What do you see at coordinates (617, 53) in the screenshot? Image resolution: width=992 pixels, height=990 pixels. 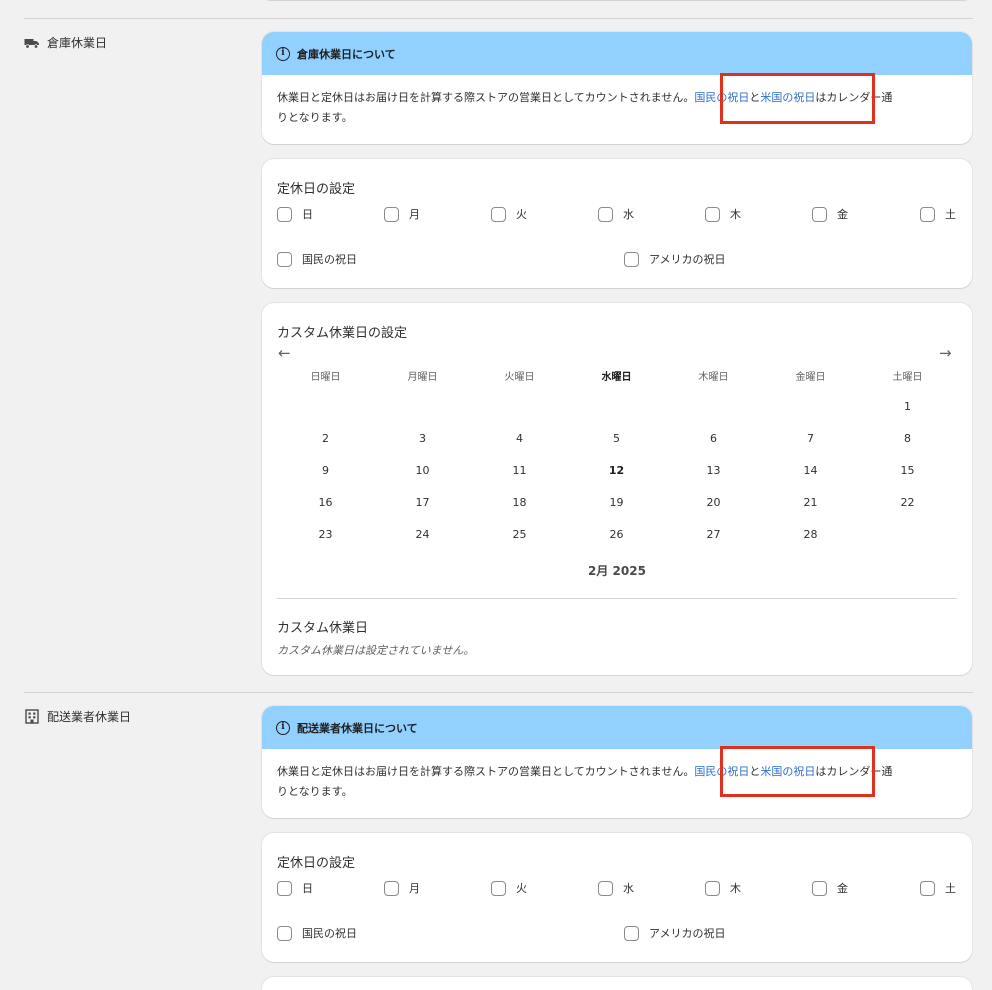 I see `banner-header: i 倉庫休業日について` at bounding box center [617, 53].